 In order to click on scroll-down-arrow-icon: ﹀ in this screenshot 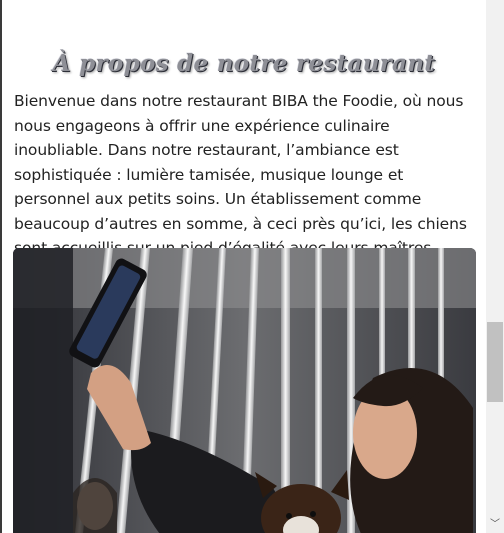, I will do `click(495, 524)`.